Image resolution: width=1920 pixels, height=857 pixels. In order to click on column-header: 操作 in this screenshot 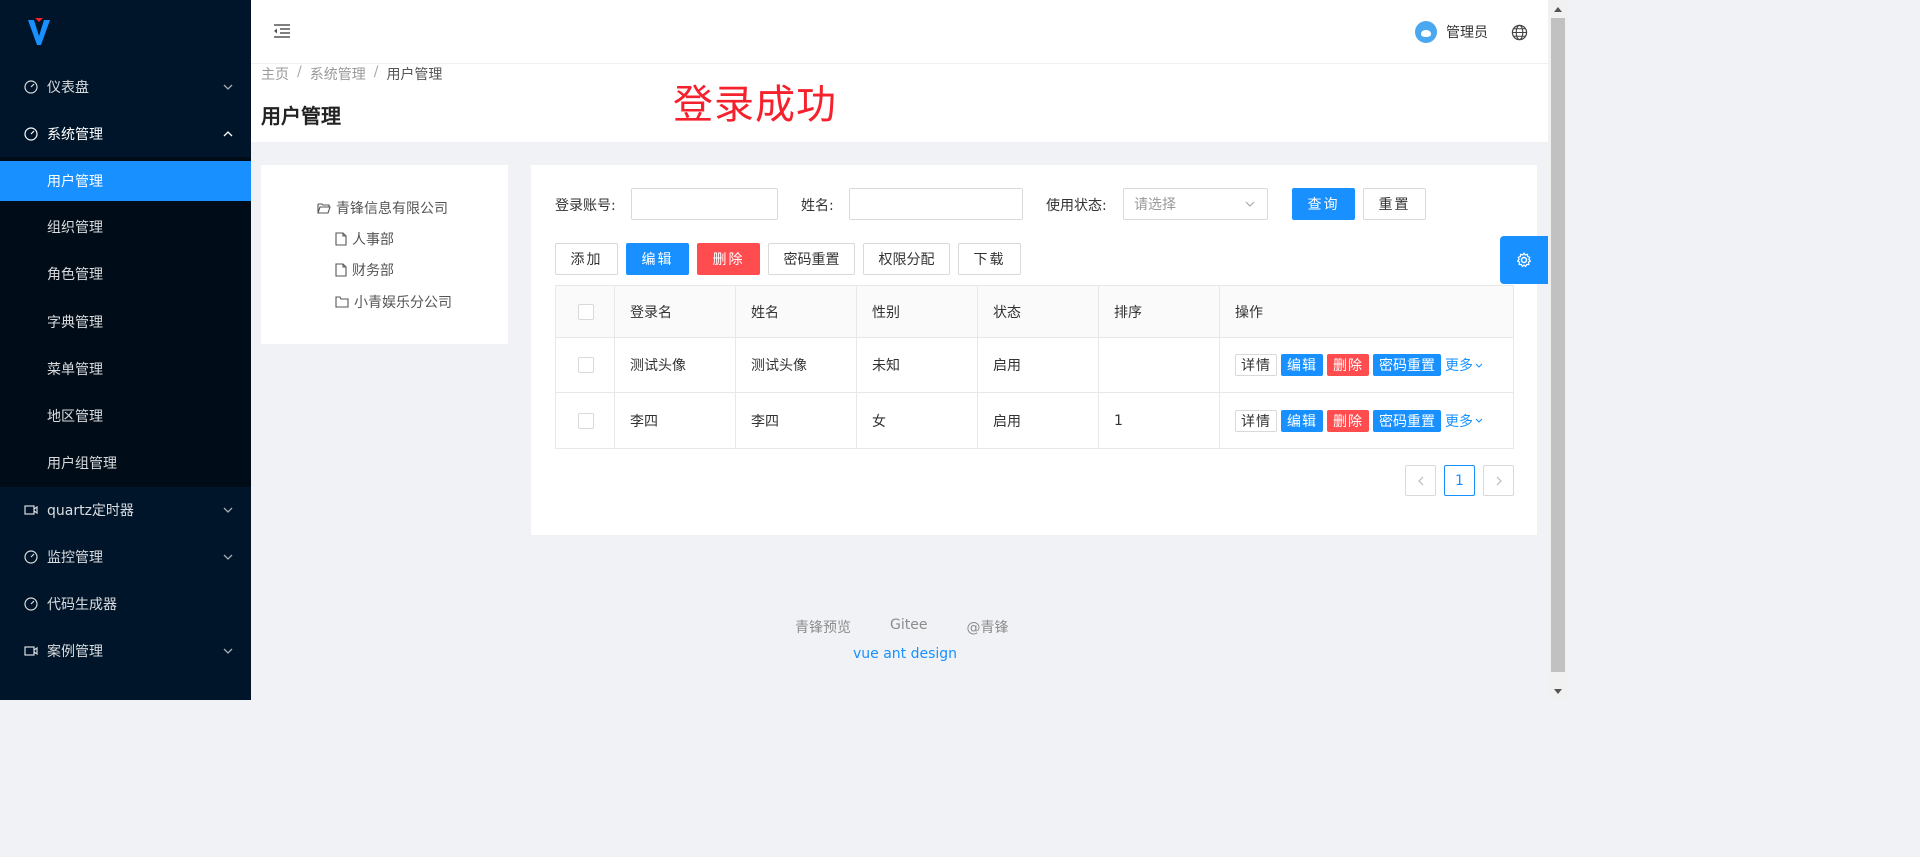, I will do `click(1249, 312)`.